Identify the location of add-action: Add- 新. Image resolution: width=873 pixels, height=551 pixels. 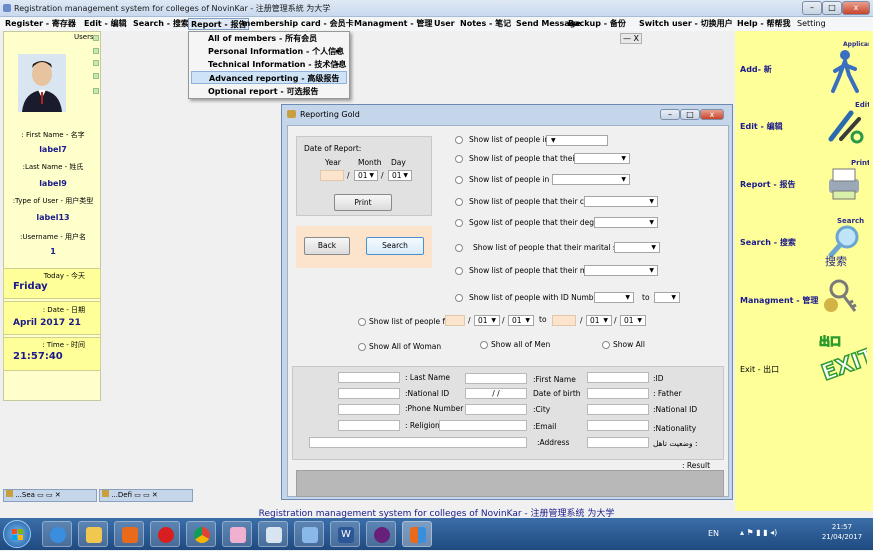
(756, 69).